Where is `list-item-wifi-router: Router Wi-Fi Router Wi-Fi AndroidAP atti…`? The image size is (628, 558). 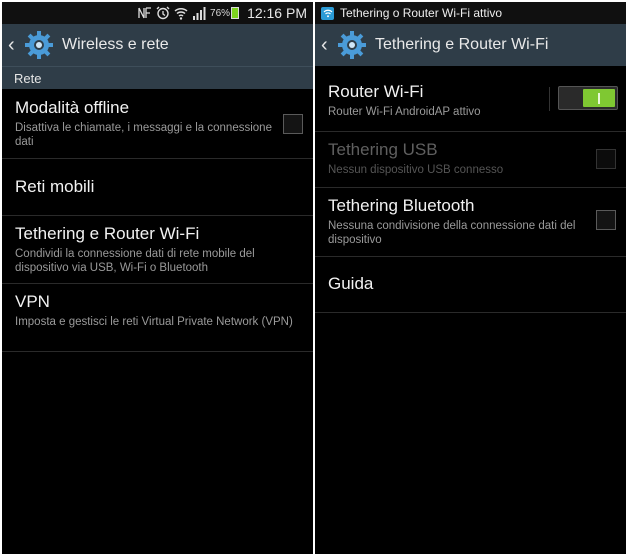 list-item-wifi-router: Router Wi-Fi Router Wi-Fi AndroidAP atti… is located at coordinates (470, 103).